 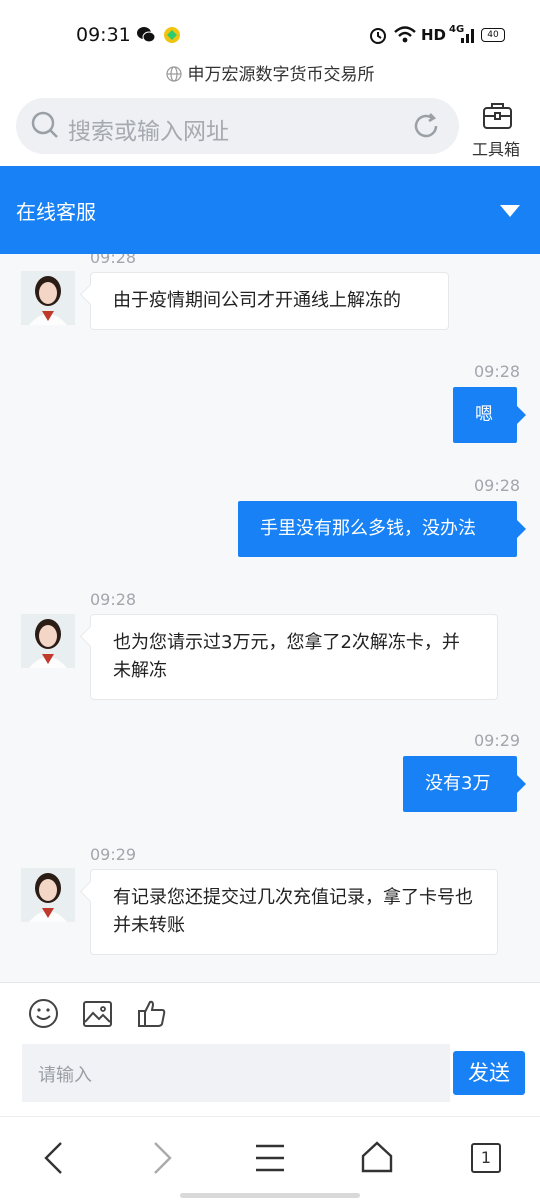 I want to click on wifi-icon, so click(x=405, y=34).